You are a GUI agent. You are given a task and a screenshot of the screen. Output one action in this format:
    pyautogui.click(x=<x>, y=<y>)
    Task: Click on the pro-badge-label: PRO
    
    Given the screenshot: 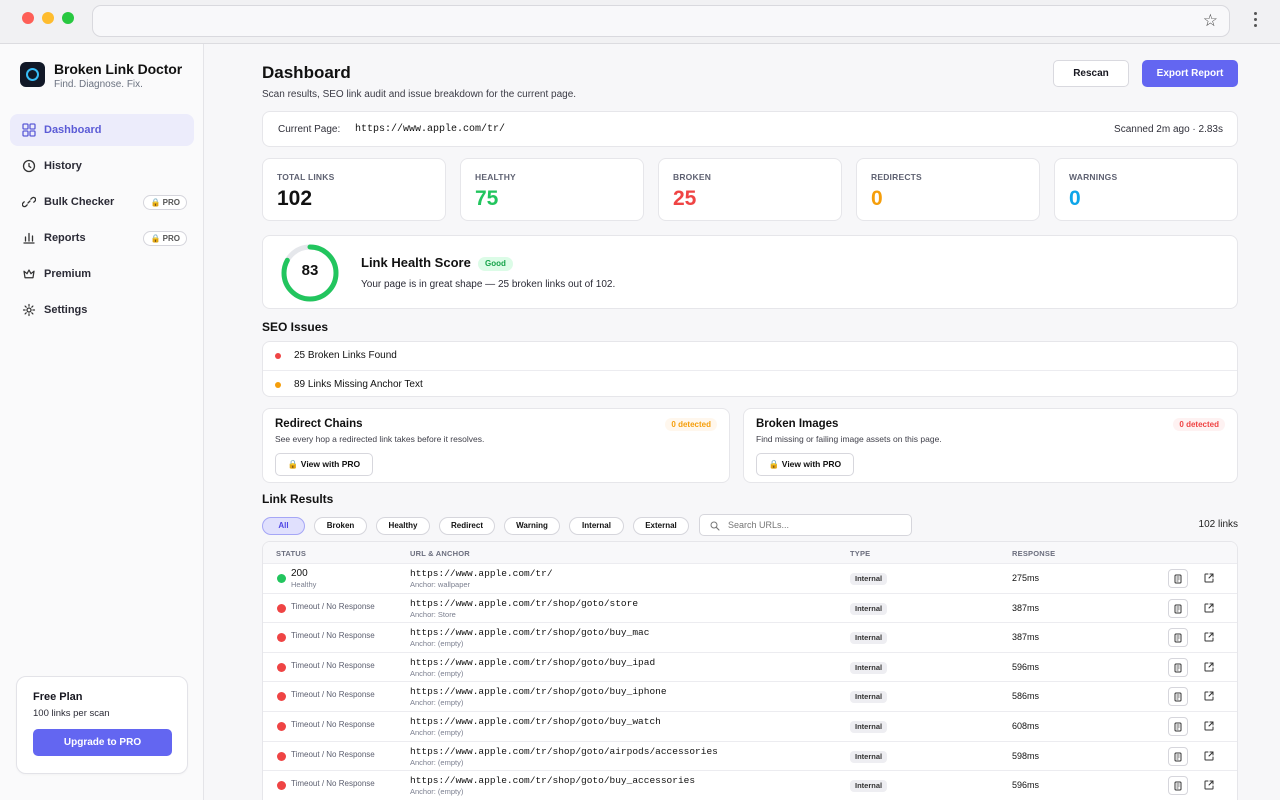 What is the action you would take?
    pyautogui.click(x=171, y=202)
    